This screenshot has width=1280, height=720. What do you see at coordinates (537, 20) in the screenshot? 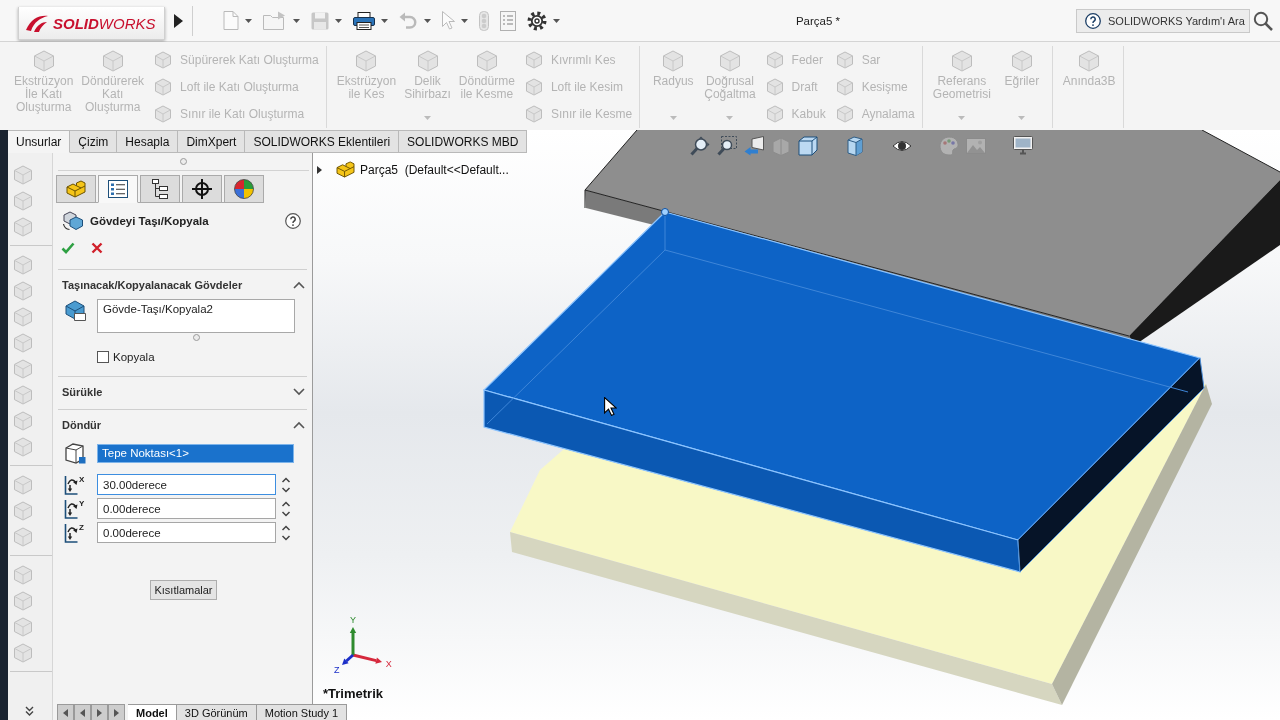
I see `gear-icon` at bounding box center [537, 20].